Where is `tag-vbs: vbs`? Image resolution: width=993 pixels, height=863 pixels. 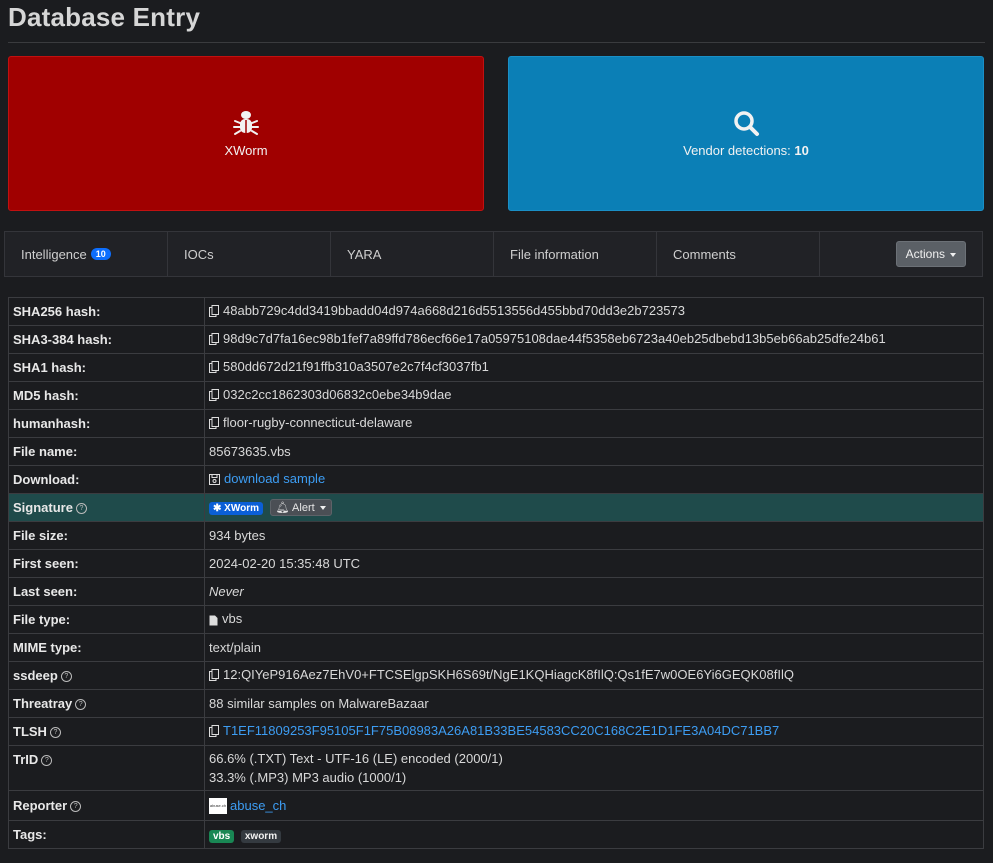 tag-vbs: vbs is located at coordinates (222, 836).